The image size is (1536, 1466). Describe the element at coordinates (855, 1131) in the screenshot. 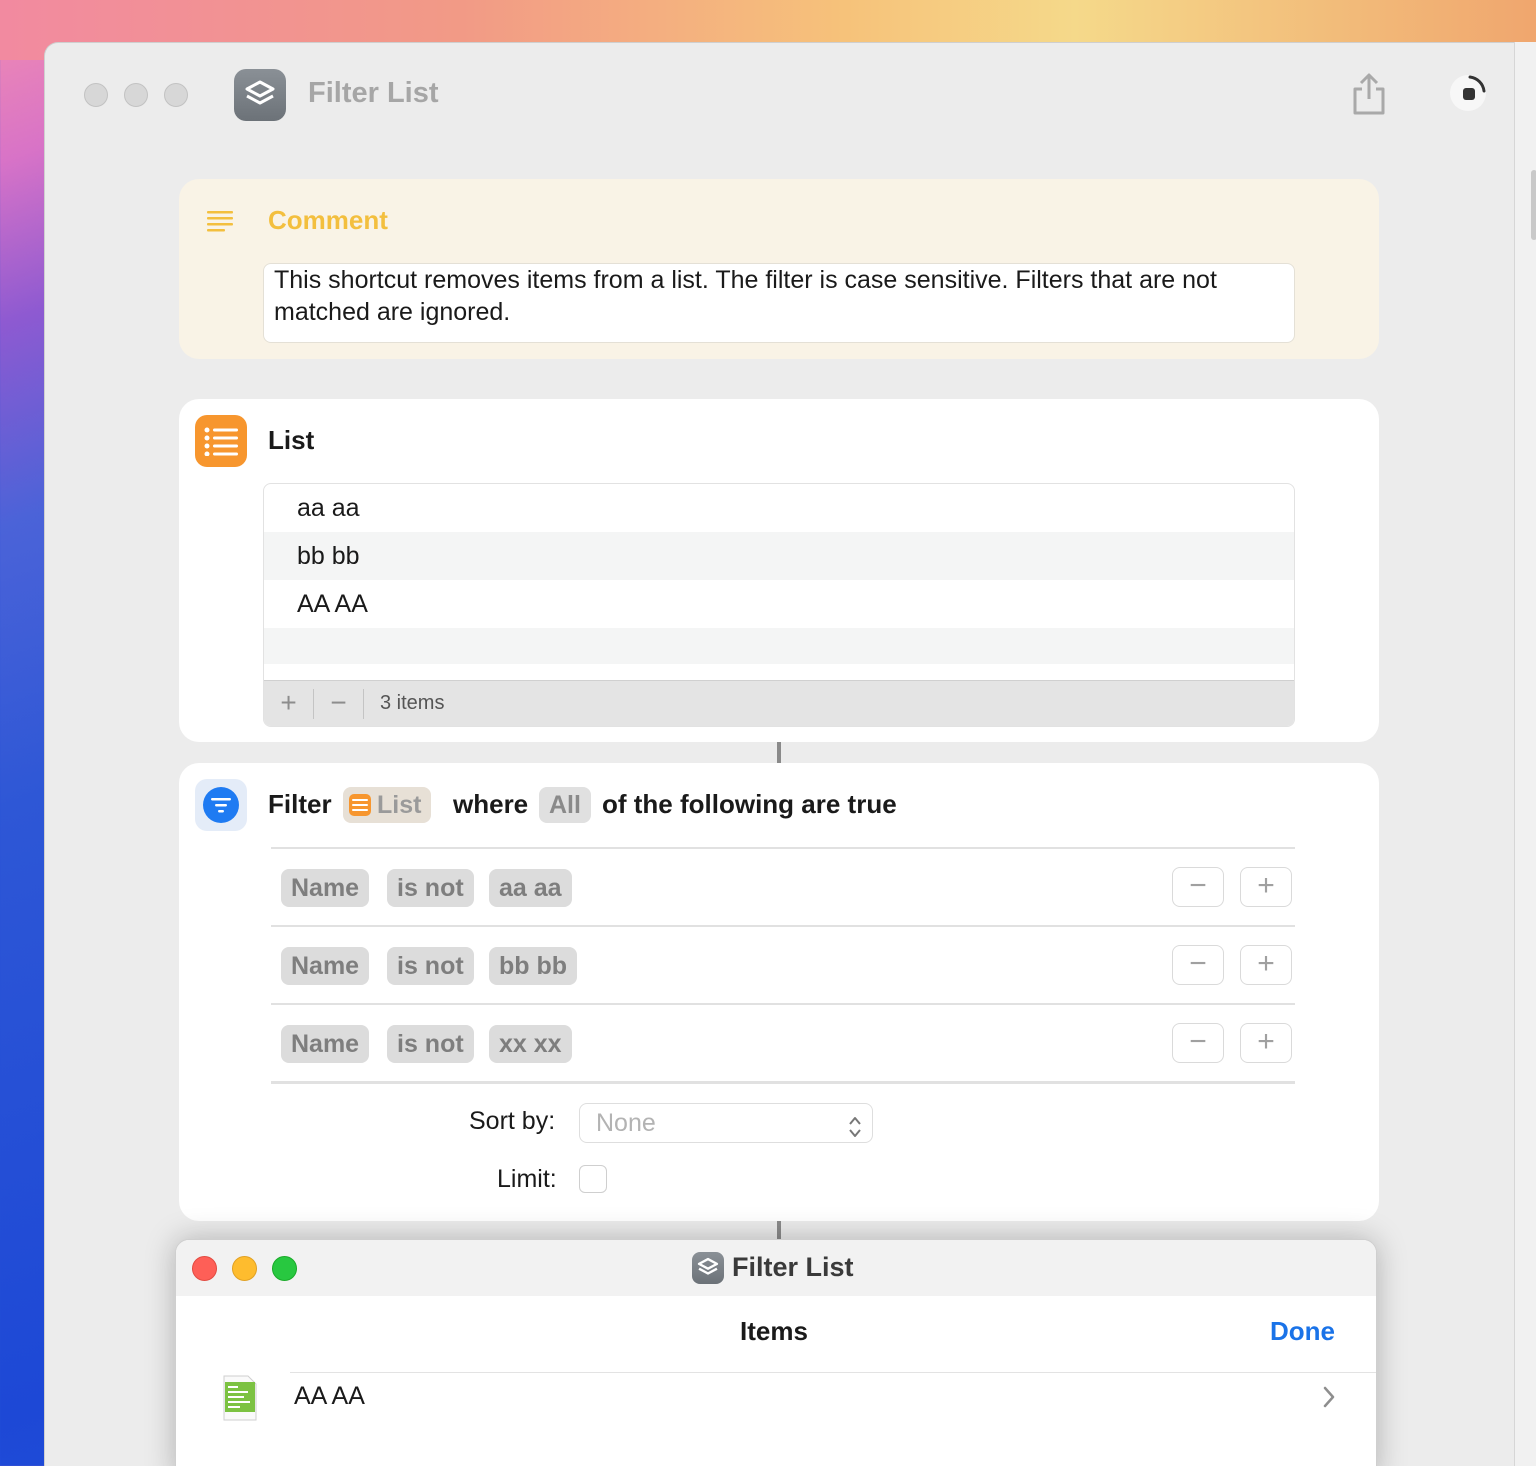

I see `up-down-chevron-icon` at that location.